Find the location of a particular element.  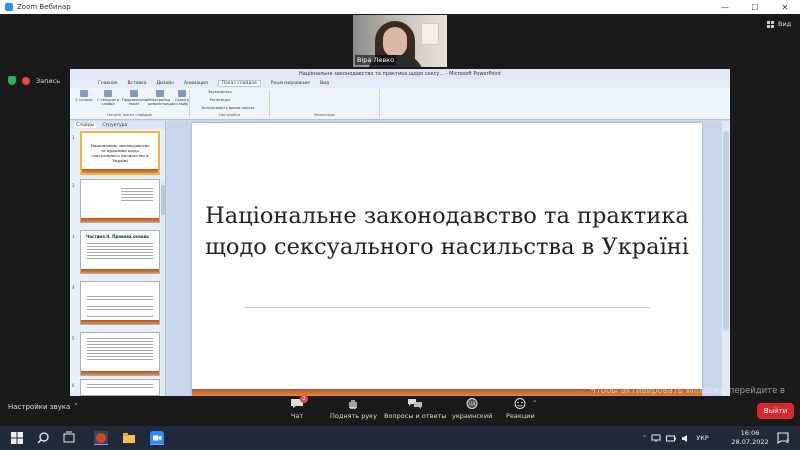

qa-label: Вопросы и ответы is located at coordinates (415, 416).